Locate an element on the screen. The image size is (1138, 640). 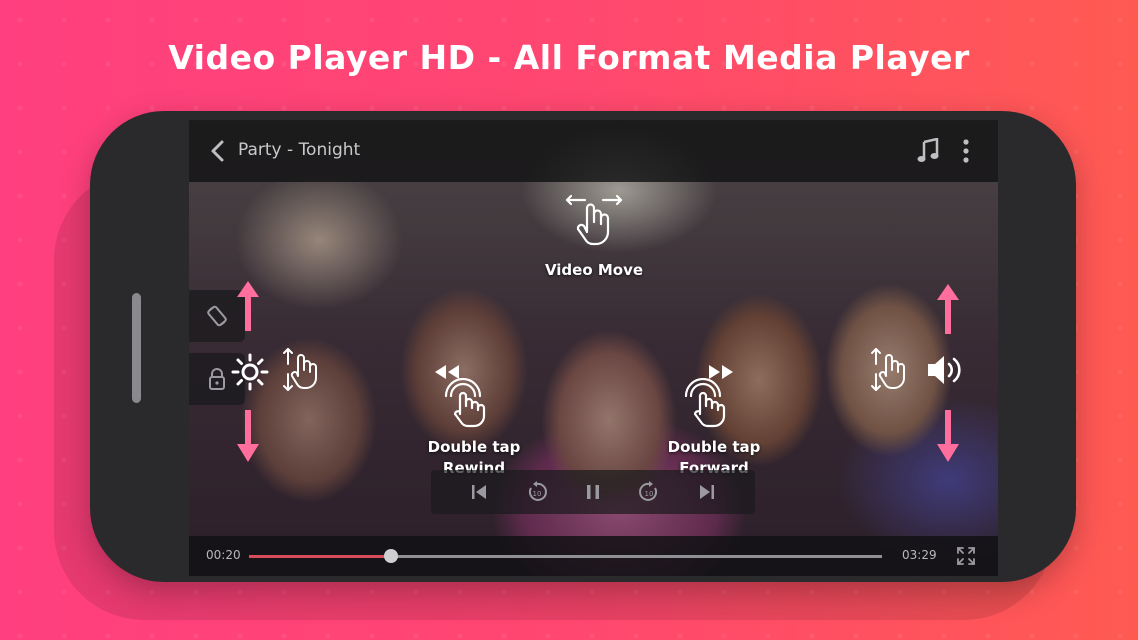
video-title: Party - Tonight is located at coordinates (299, 150).